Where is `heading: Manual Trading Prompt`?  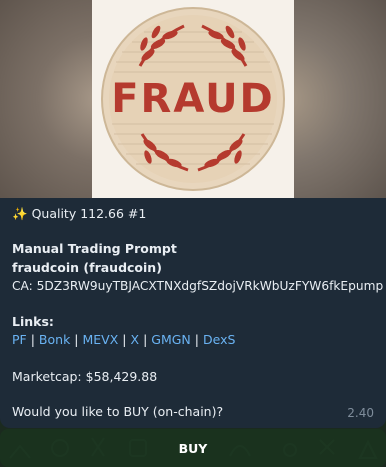 heading: Manual Trading Prompt is located at coordinates (94, 248).